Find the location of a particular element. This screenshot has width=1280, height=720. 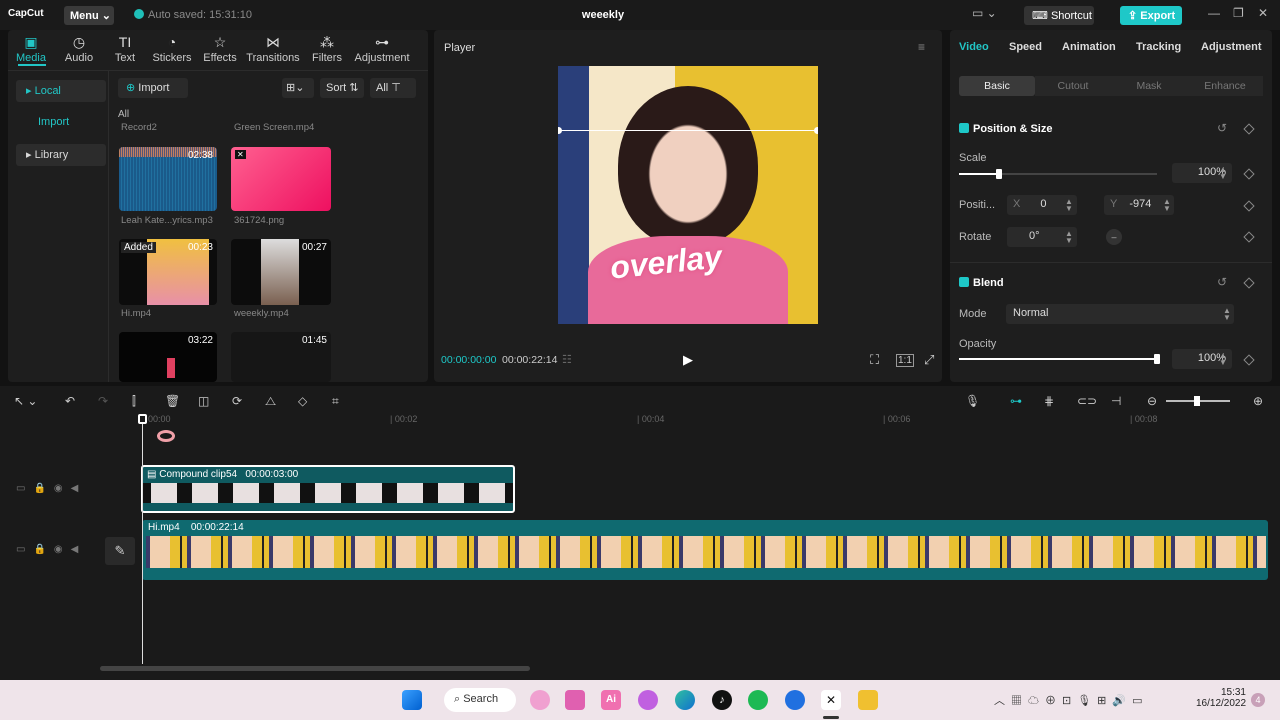

media-item: ✕ is located at coordinates (281, 179).